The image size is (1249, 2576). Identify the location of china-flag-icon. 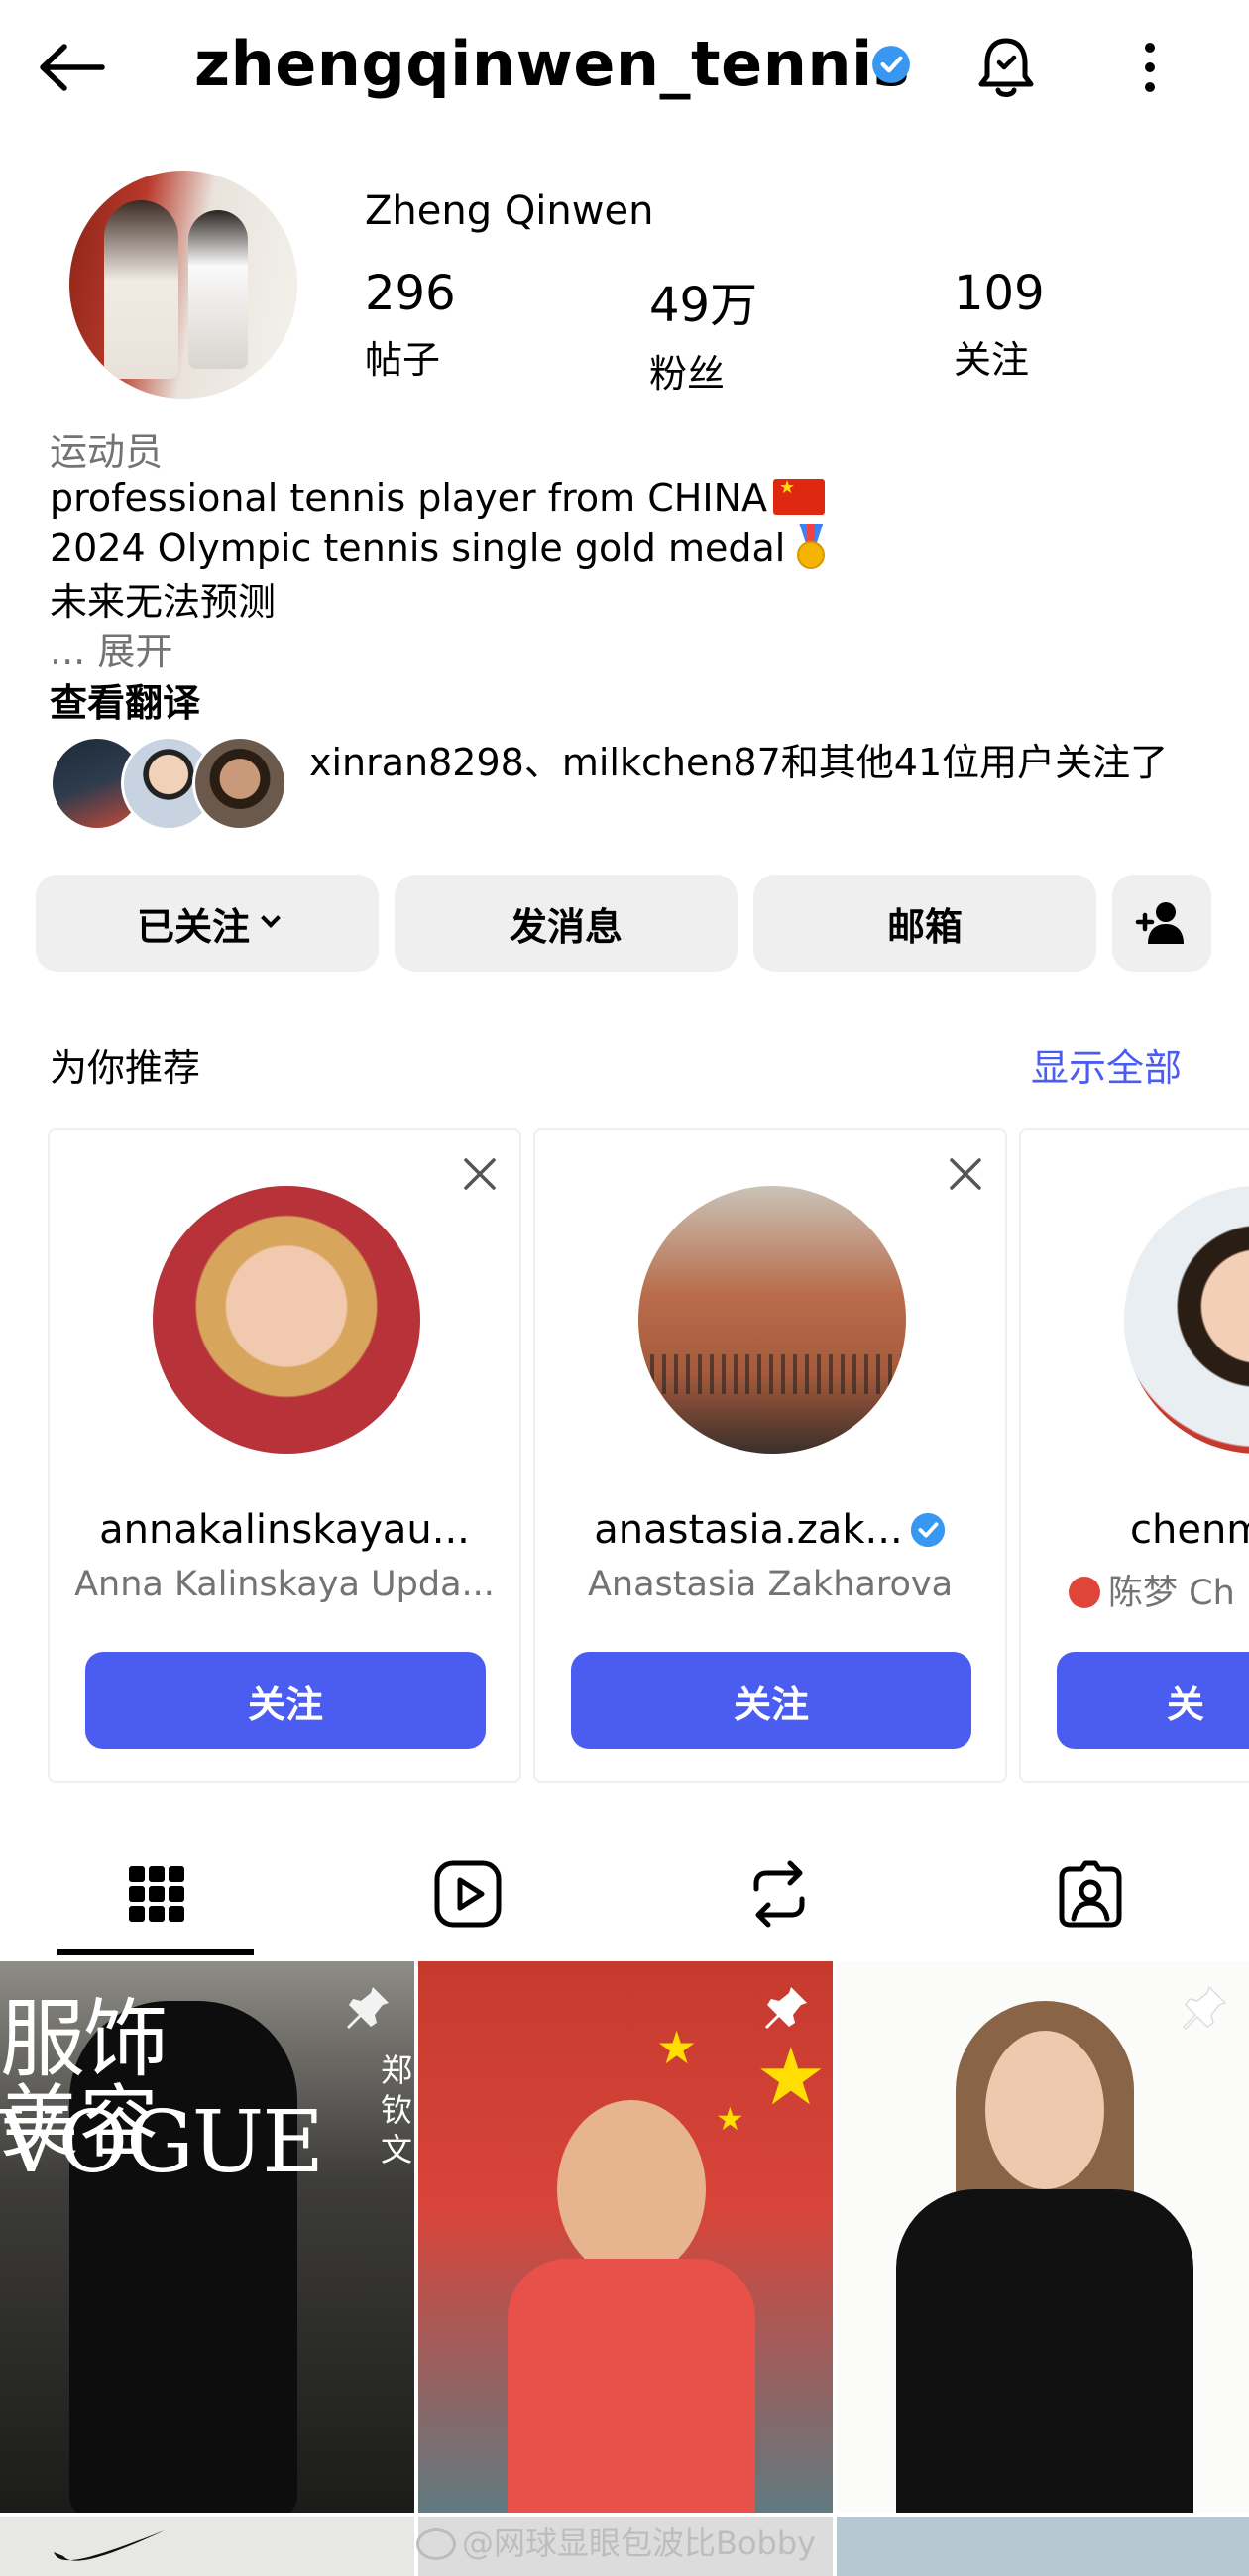
(799, 496).